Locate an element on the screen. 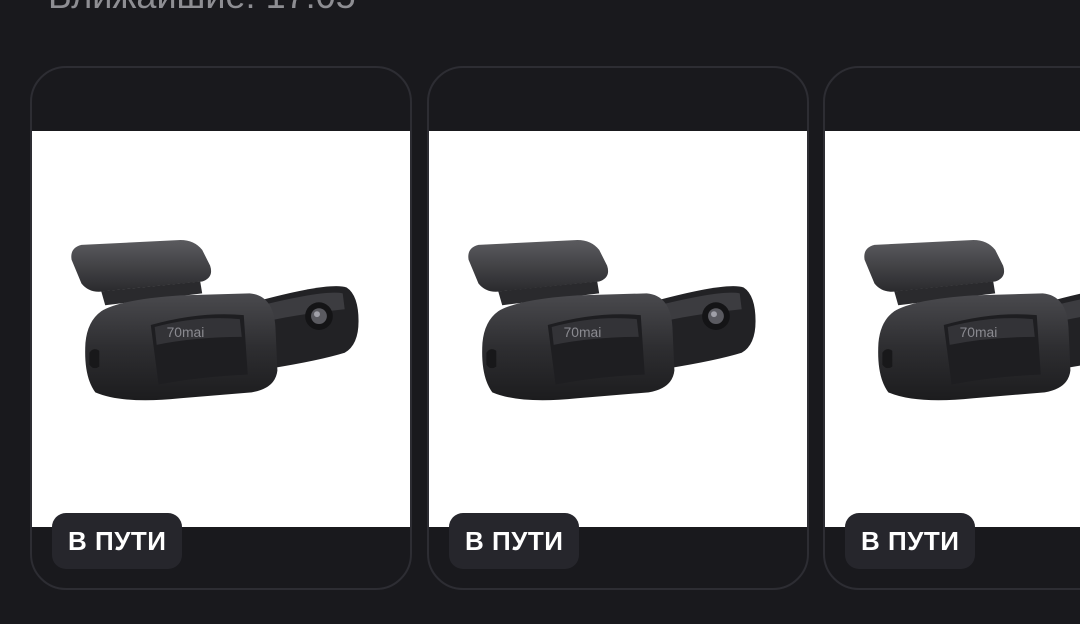  product-image: 70mai is located at coordinates (952, 329).